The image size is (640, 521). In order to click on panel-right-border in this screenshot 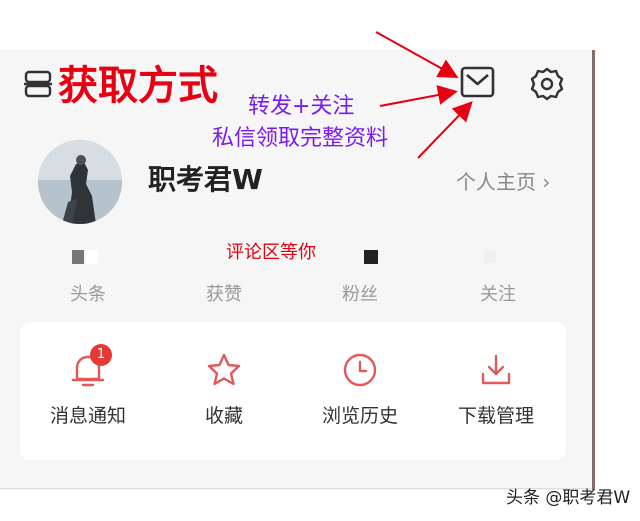, I will do `click(593, 270)`.